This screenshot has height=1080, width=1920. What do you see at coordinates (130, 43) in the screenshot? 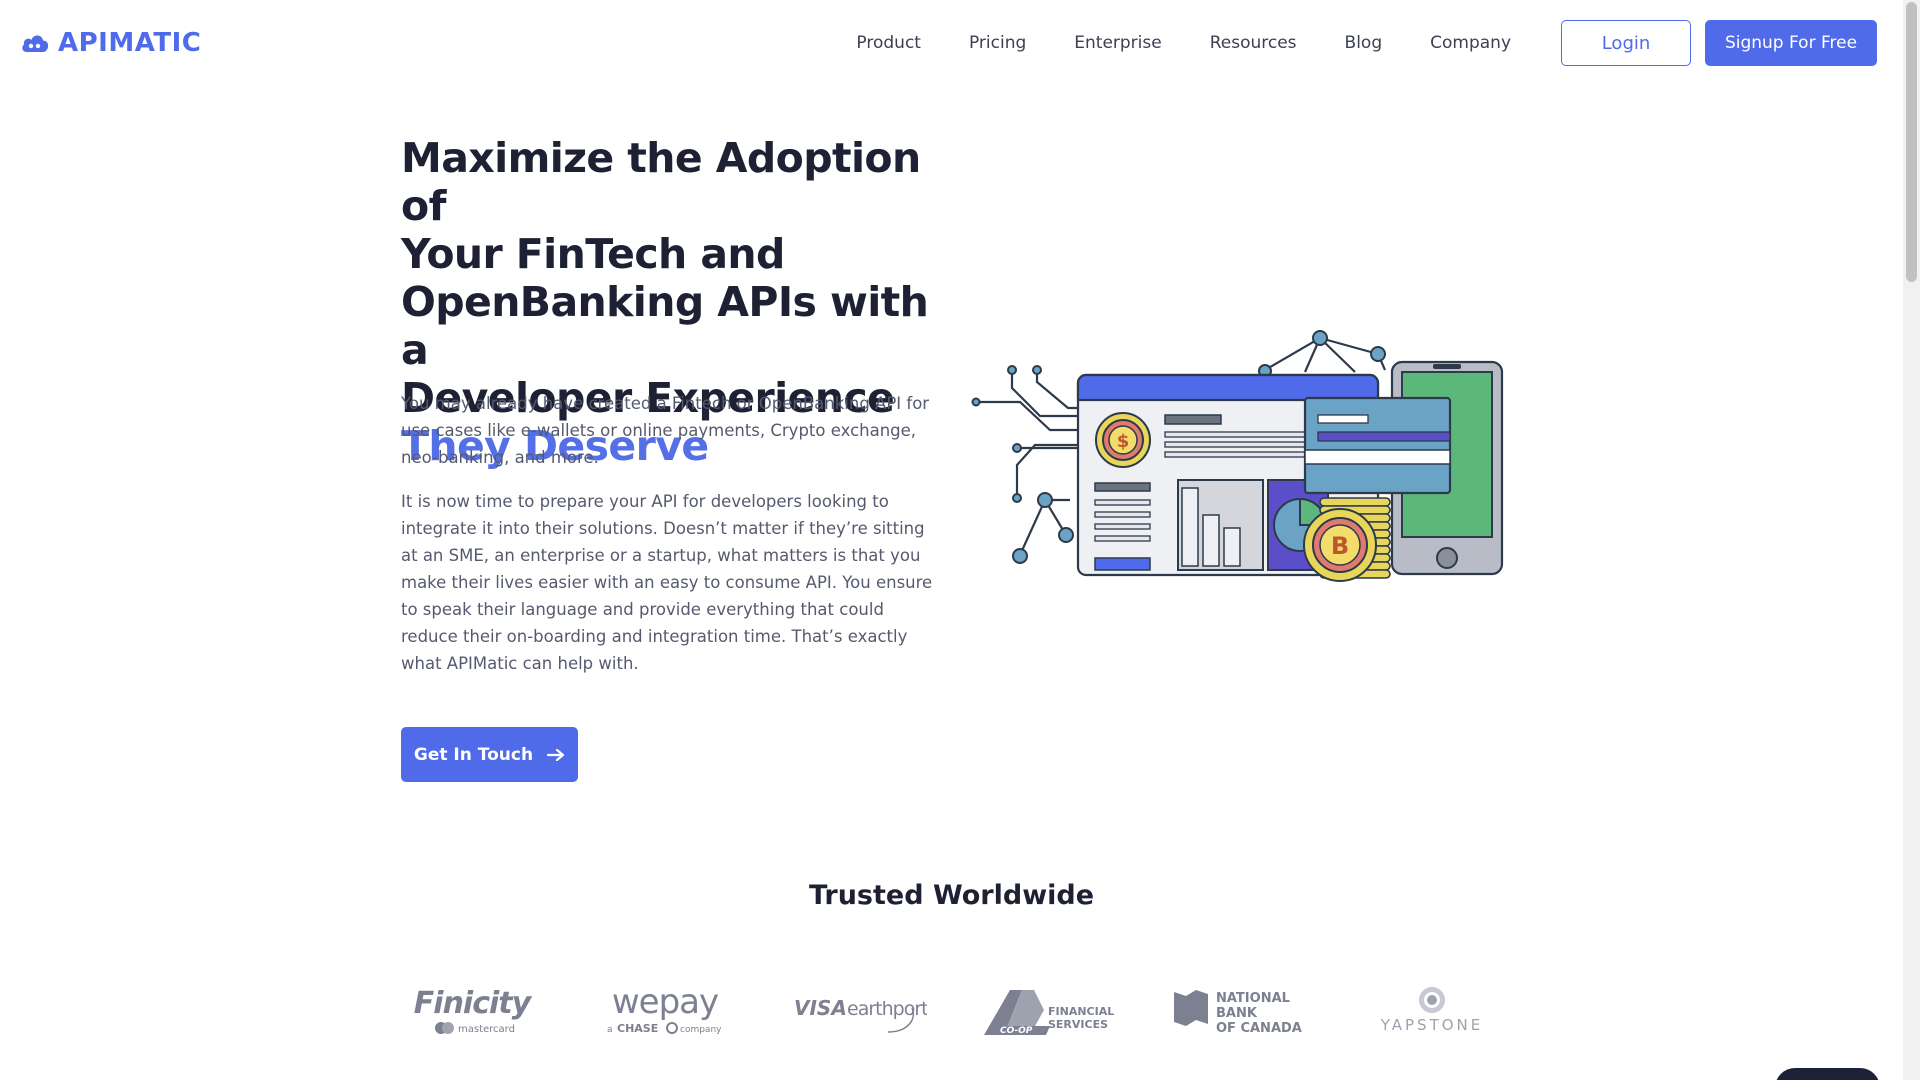
I see `brand-name: APIMATIC` at bounding box center [130, 43].